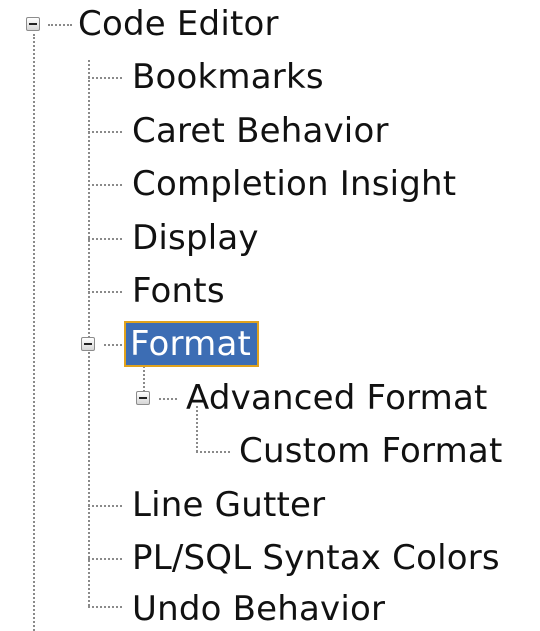 This screenshot has width=540, height=631. I want to click on tree-node-caret-behavior: Caret Behavior, so click(260, 131).